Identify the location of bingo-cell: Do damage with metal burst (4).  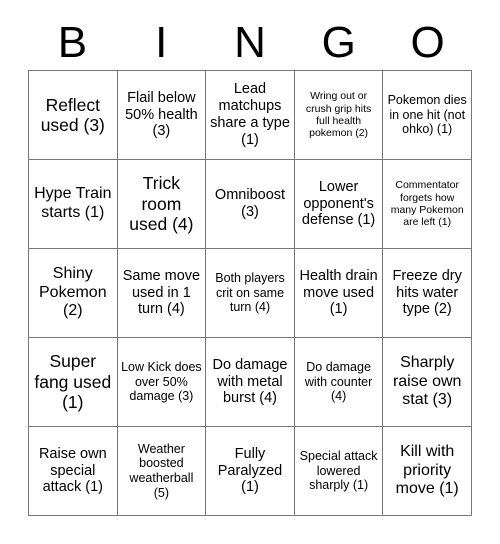
(250, 382).